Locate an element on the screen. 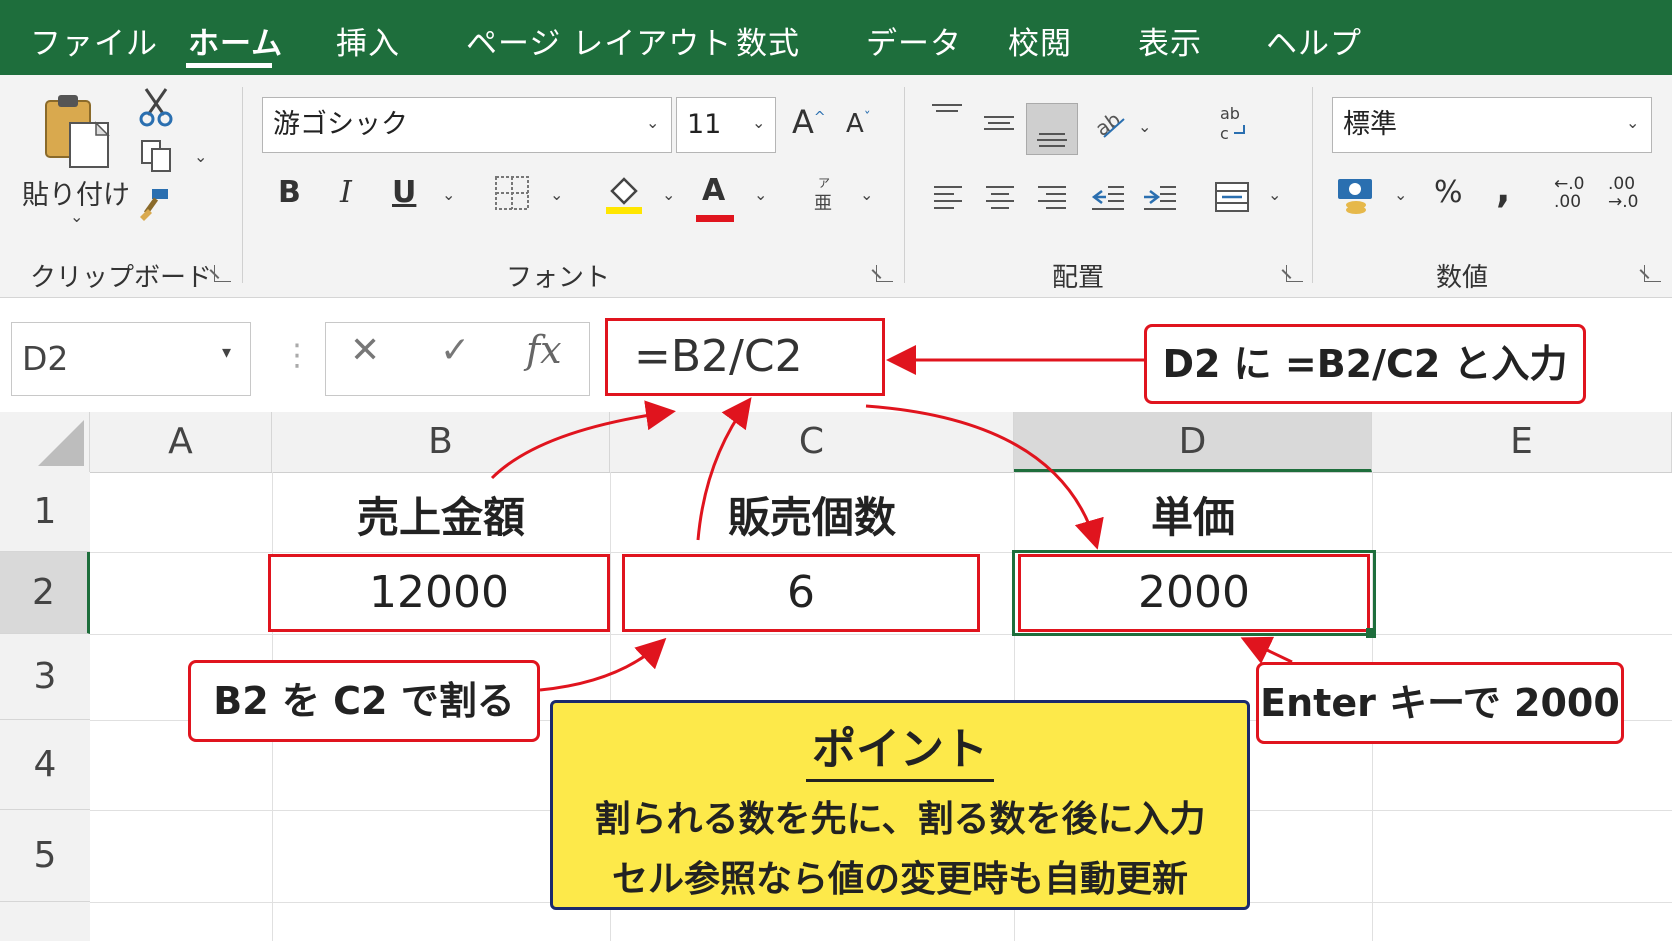  ribbon-tab-bar: ファイル ホーム 挿入 ページ レイアウト 数式 データ 校閲 表示 ヘルプ is located at coordinates (836, 37).